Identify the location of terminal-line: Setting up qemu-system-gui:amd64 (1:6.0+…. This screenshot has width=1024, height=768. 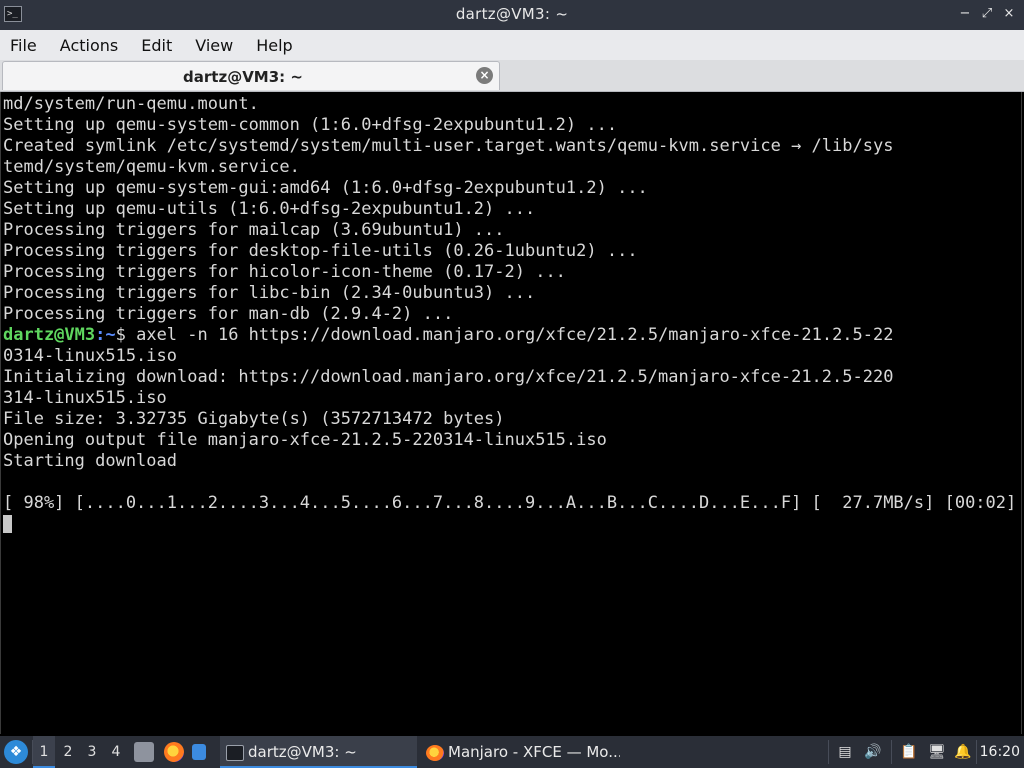
(325, 188).